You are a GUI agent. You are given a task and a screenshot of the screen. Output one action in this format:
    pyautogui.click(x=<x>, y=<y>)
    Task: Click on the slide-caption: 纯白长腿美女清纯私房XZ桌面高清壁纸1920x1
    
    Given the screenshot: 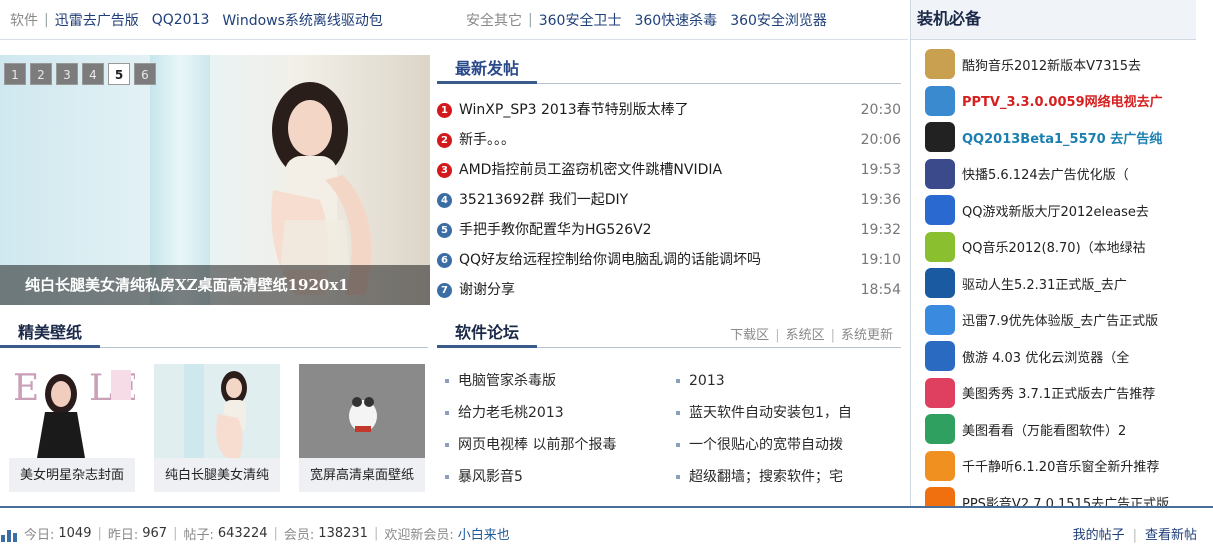 What is the action you would take?
    pyautogui.click(x=187, y=284)
    